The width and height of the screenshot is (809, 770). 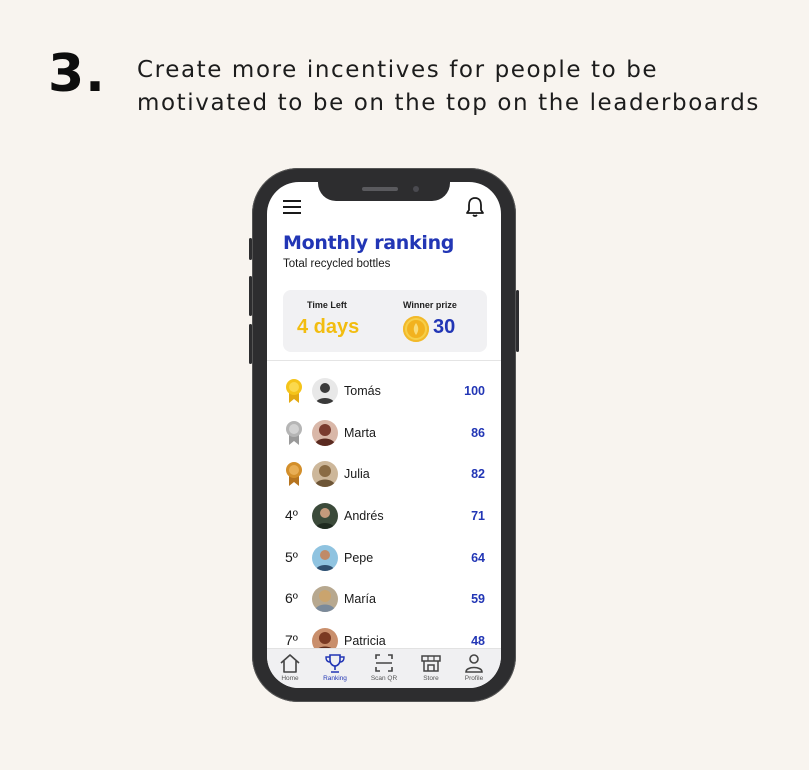 What do you see at coordinates (360, 433) in the screenshot?
I see `player-name: Marta` at bounding box center [360, 433].